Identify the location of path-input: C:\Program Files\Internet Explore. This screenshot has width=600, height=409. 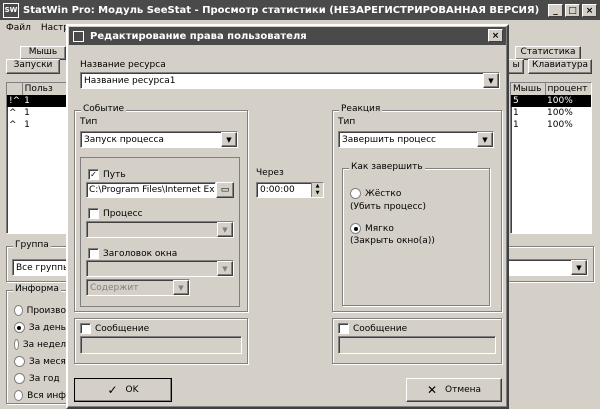
(151, 190).